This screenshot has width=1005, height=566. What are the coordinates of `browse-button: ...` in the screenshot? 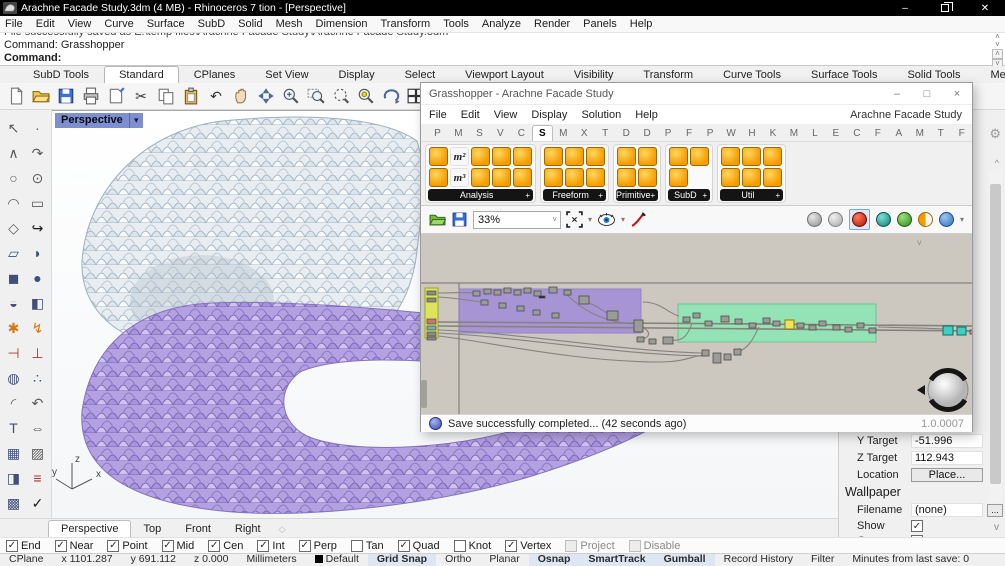 It's located at (995, 510).